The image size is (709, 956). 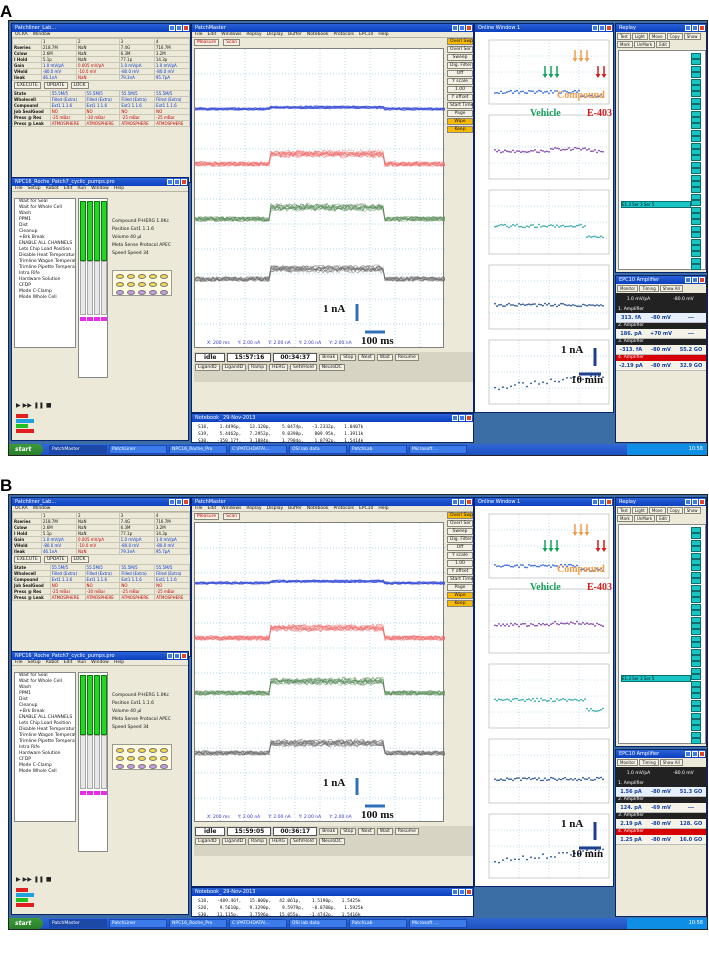 What do you see at coordinates (644, 44) in the screenshot?
I see `replay-button: UnMark` at bounding box center [644, 44].